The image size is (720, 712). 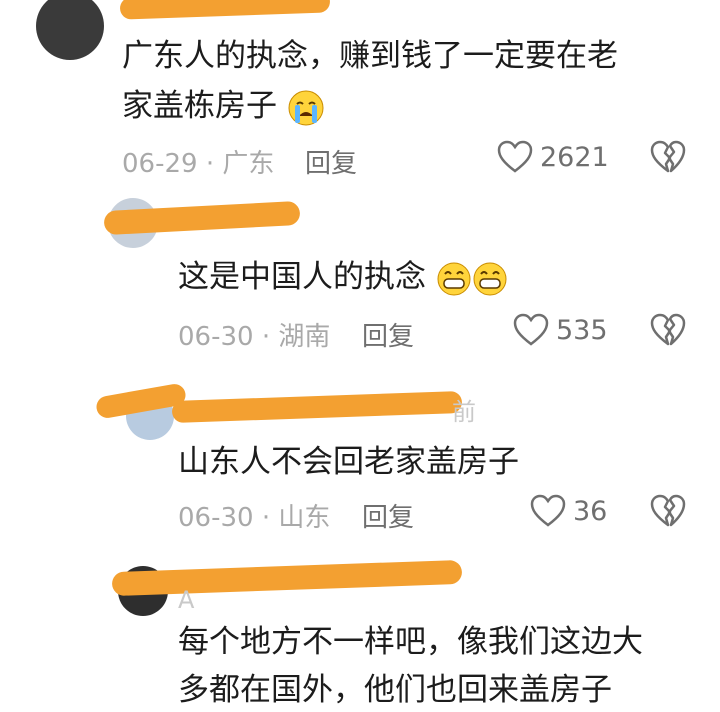 What do you see at coordinates (186, 600) in the screenshot?
I see `username-fragment: A` at bounding box center [186, 600].